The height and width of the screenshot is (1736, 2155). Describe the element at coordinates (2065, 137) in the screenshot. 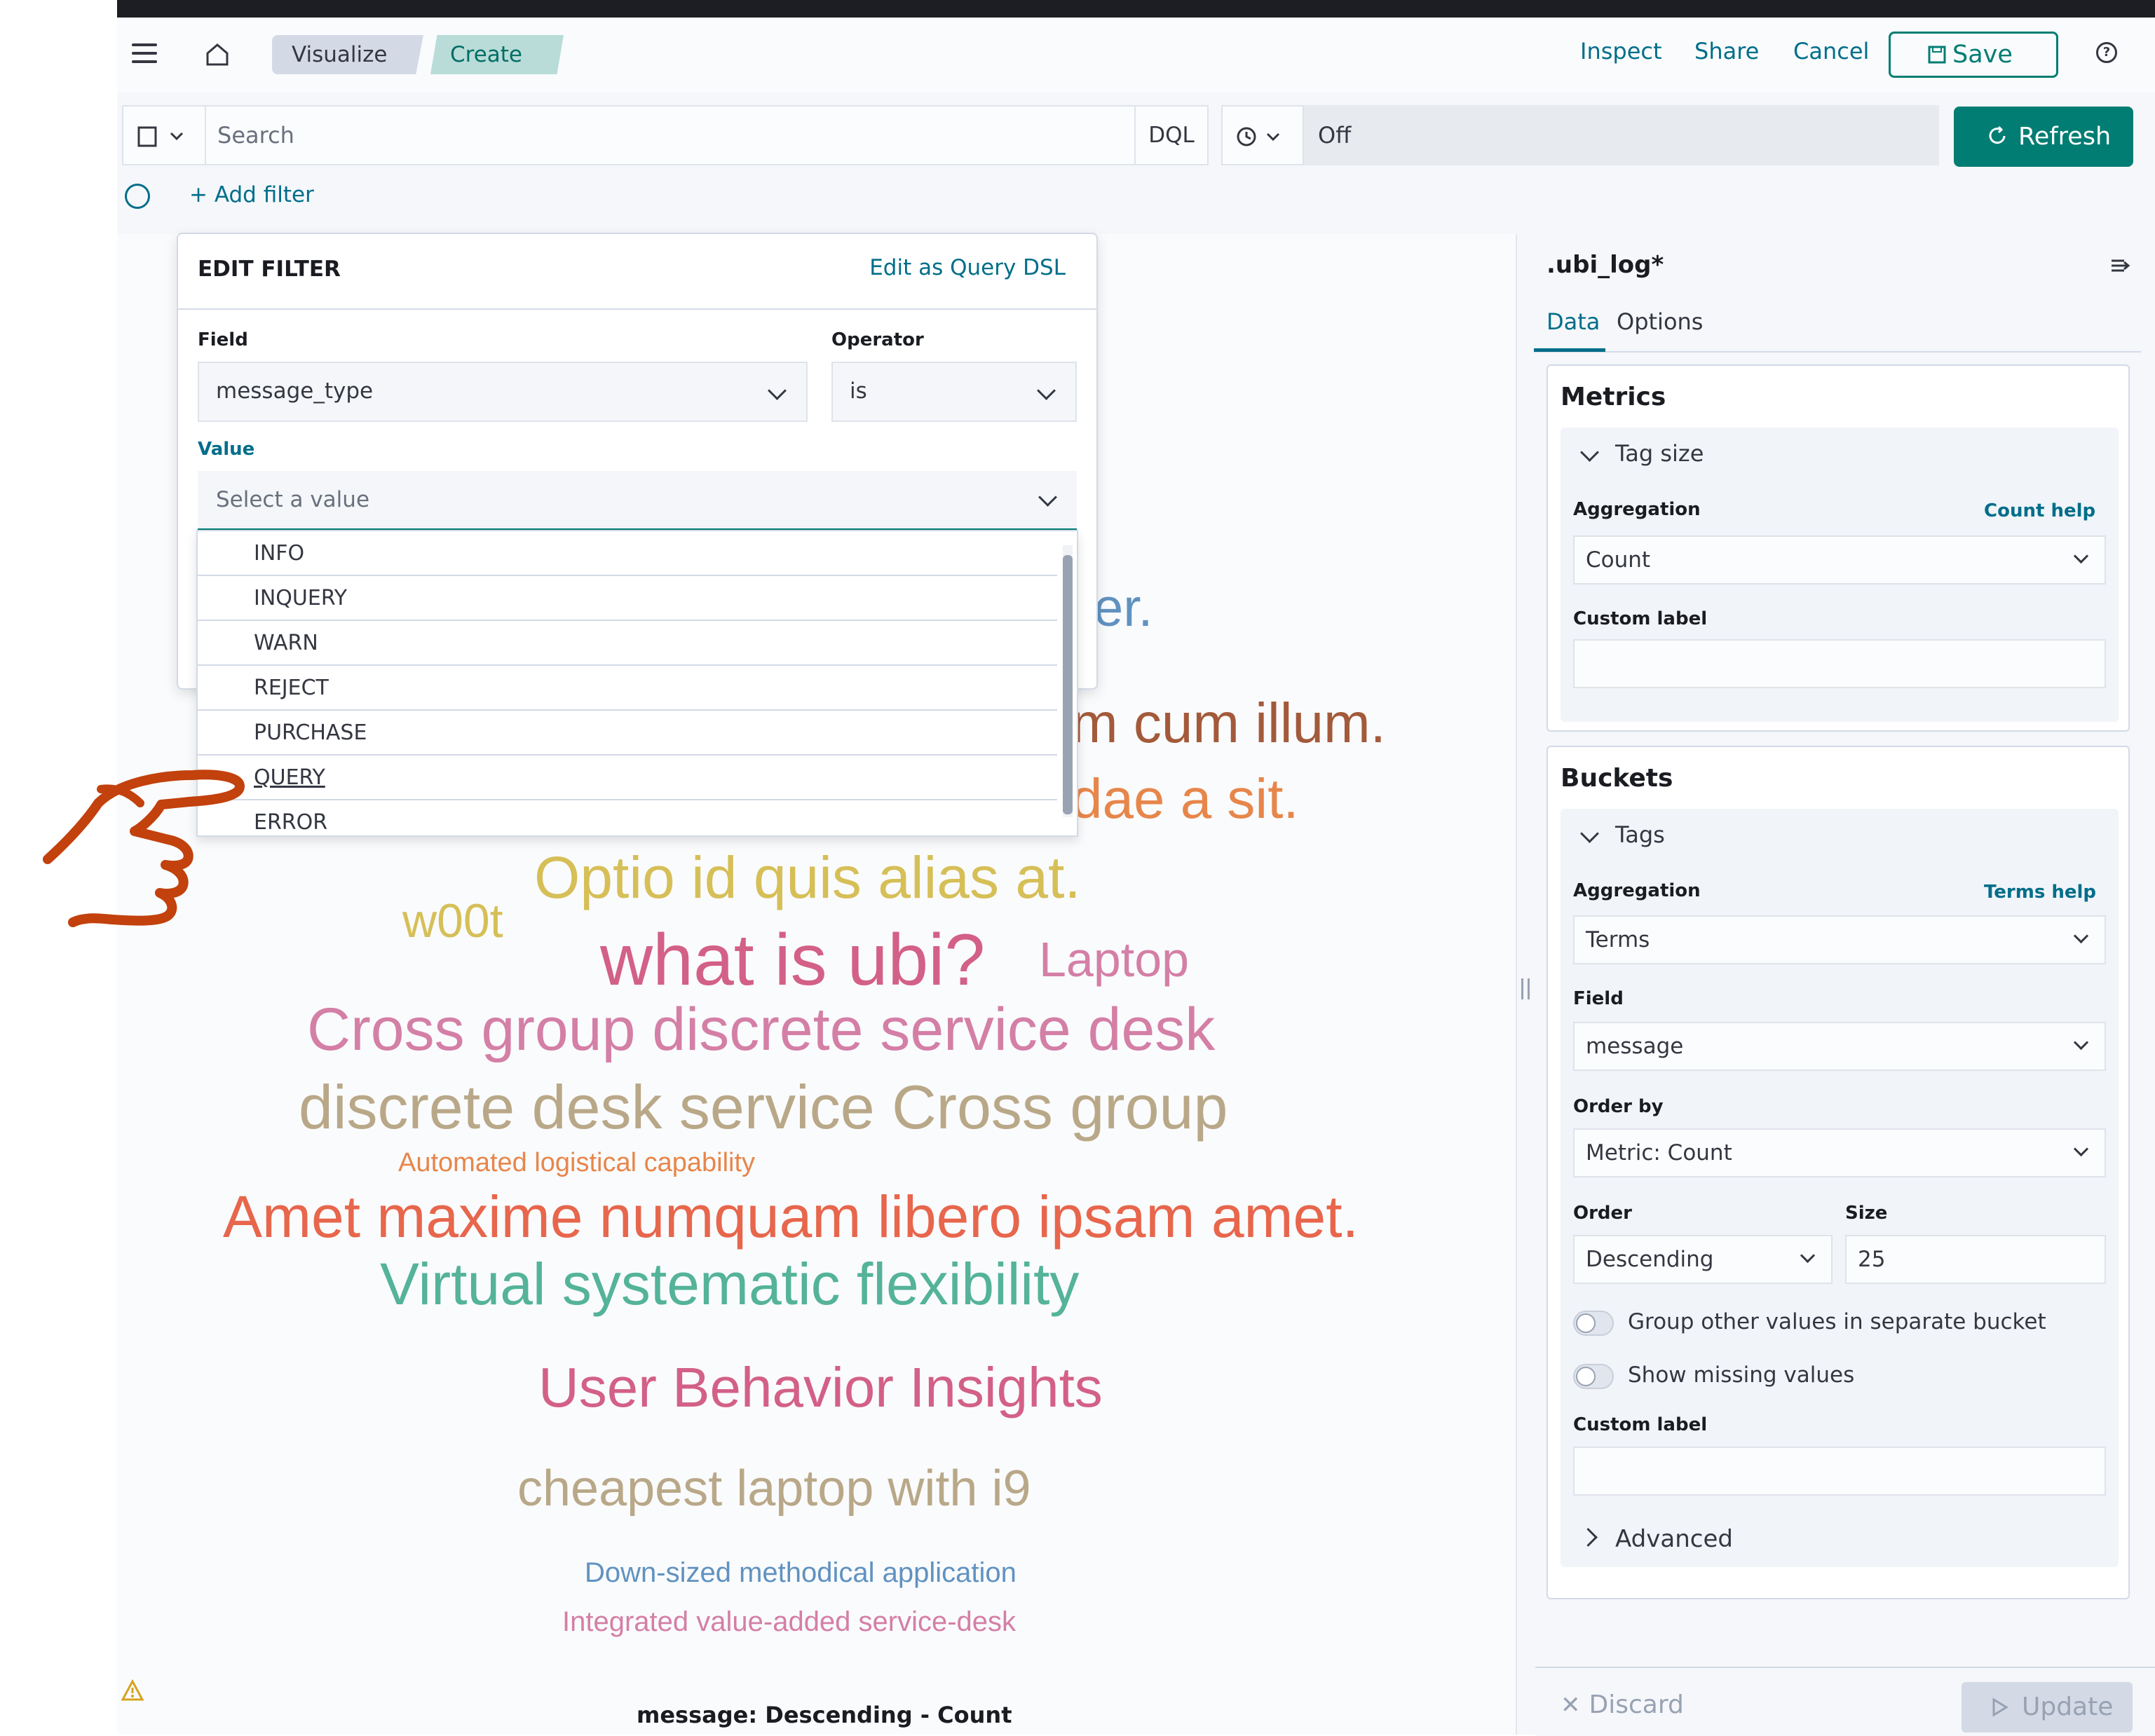

I see `refresh-label: Refresh` at that location.